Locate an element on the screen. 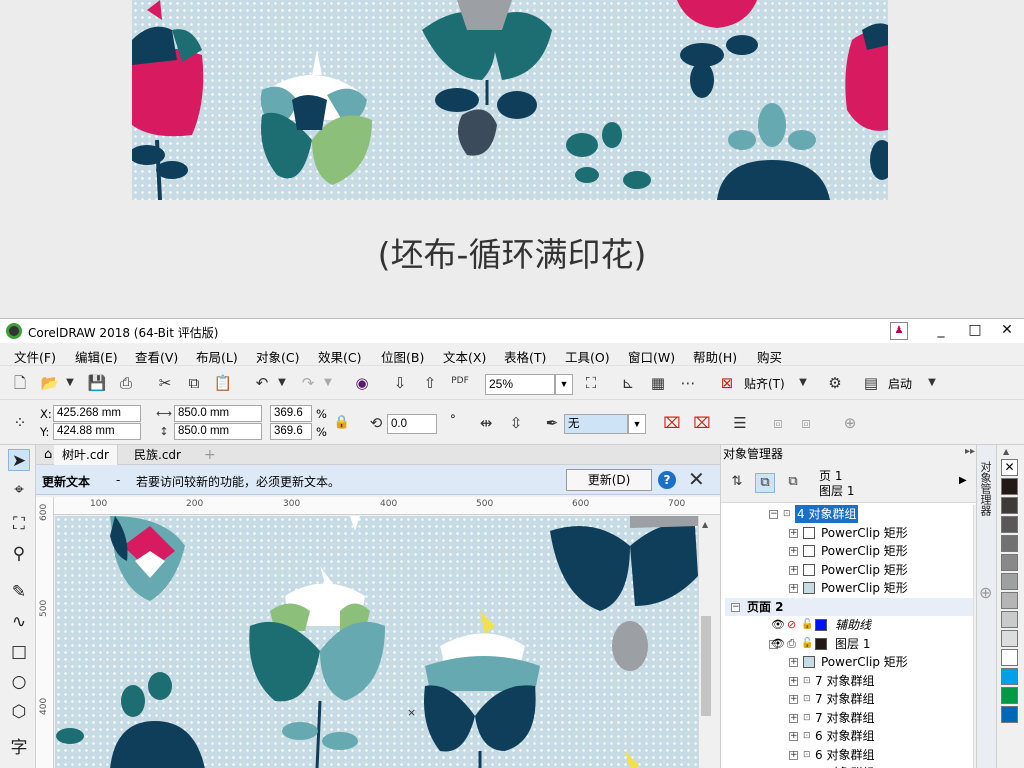 The width and height of the screenshot is (1024, 768). rotation-field: 0.0 is located at coordinates (412, 424).